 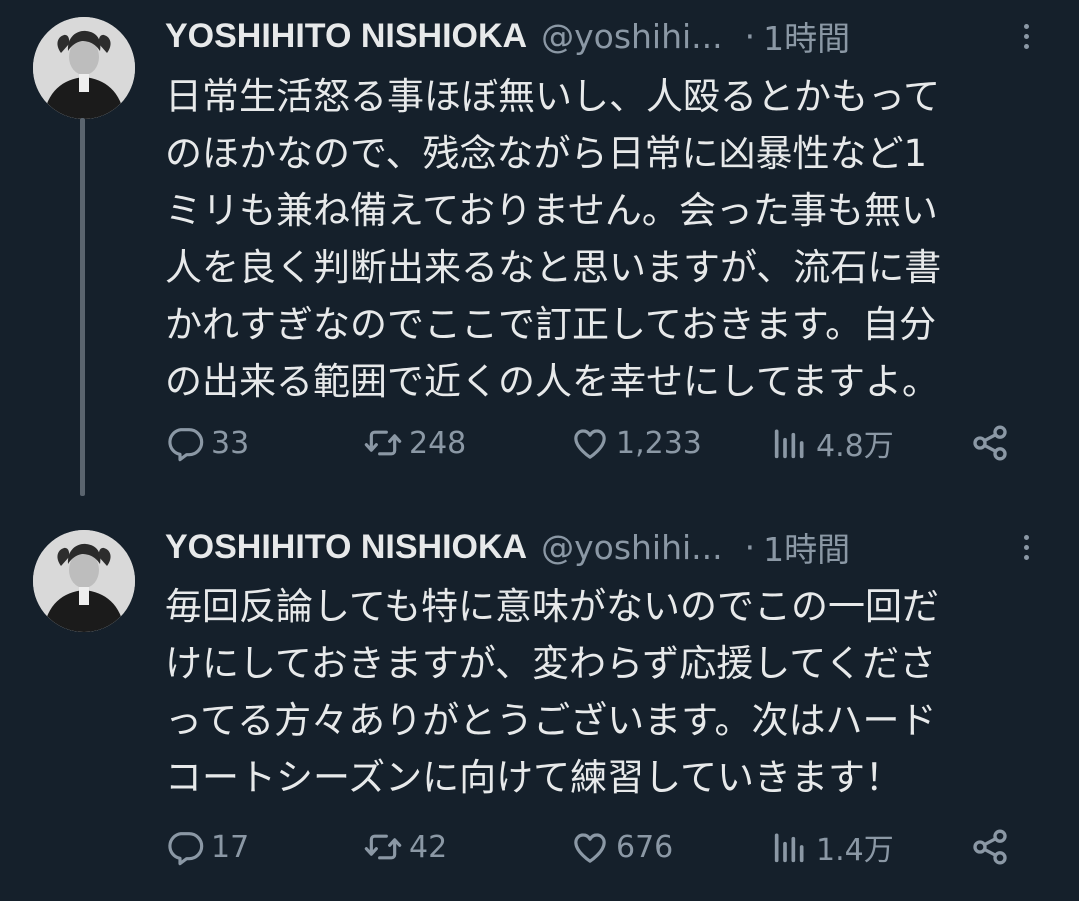 I want to click on view-count: 4.8万, so click(x=855, y=446).